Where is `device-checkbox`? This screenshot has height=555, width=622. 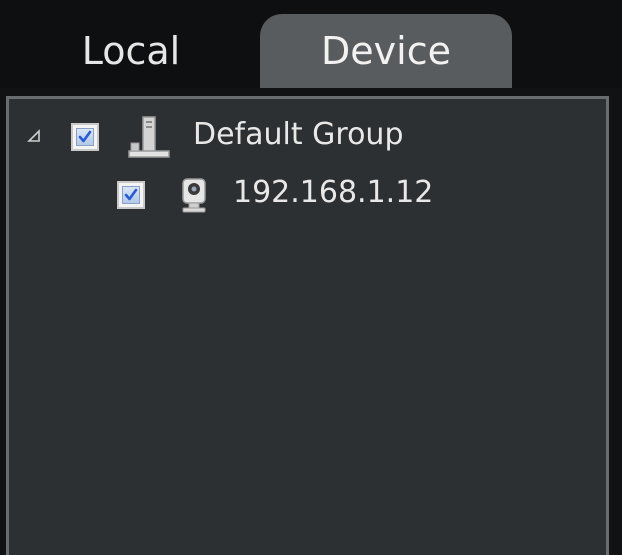
device-checkbox is located at coordinates (131, 195).